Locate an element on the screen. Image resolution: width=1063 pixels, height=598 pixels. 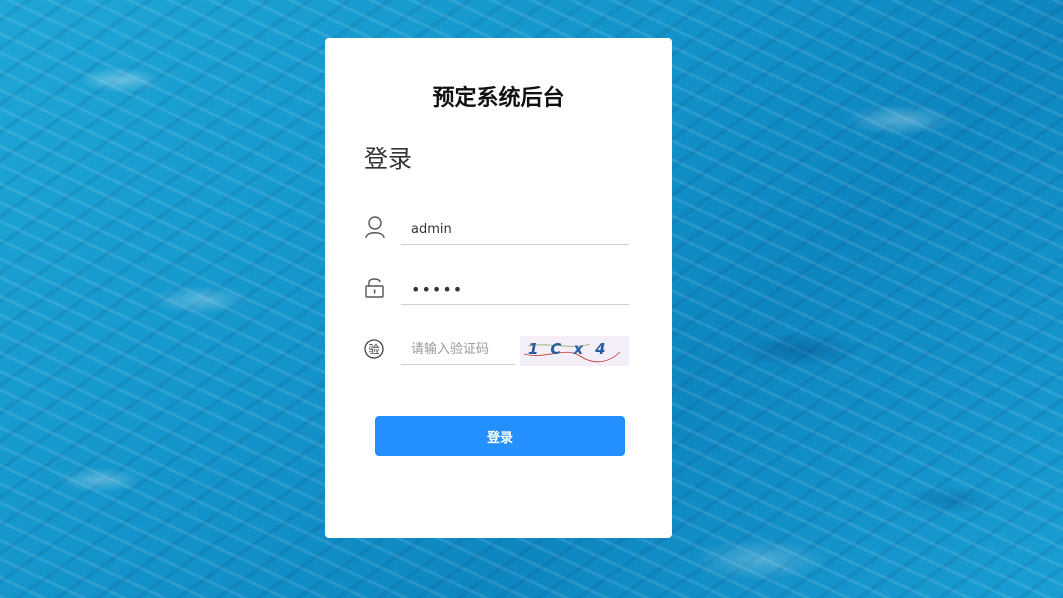
password-input is located at coordinates (515, 290).